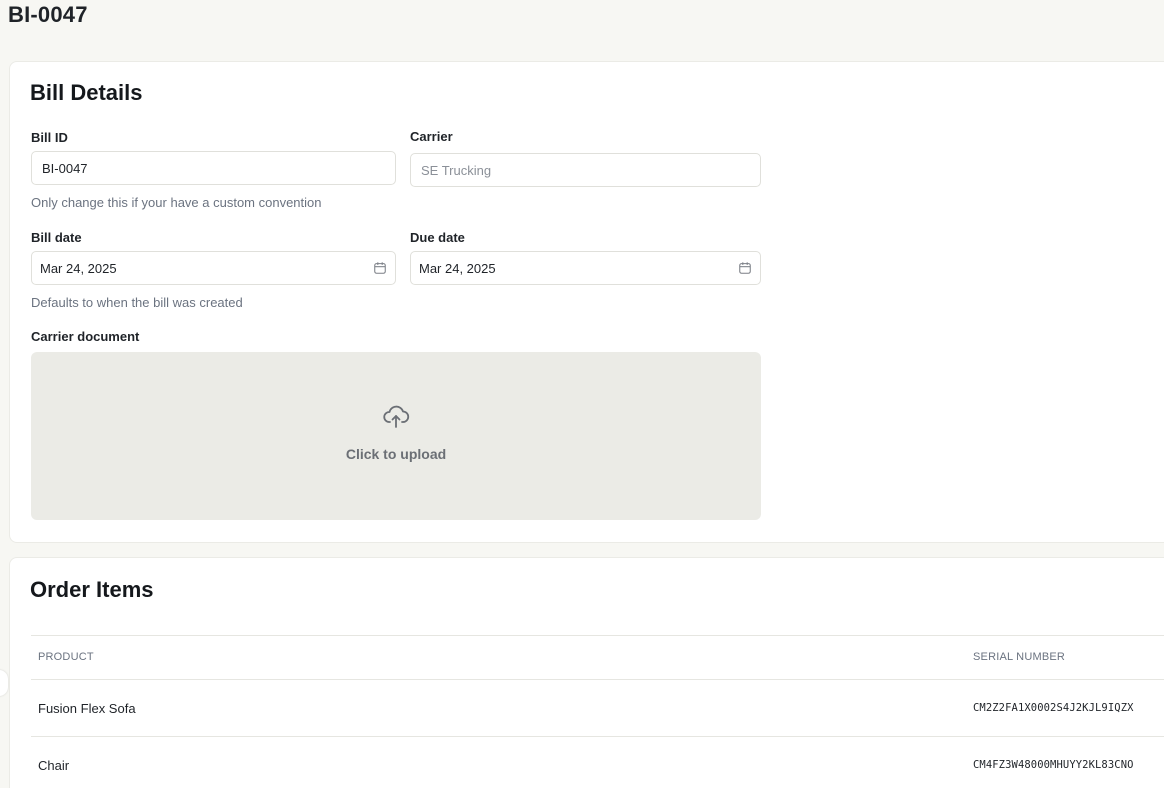 The height and width of the screenshot is (788, 1164). I want to click on due-date-value: Mar 24, 2025, so click(457, 268).